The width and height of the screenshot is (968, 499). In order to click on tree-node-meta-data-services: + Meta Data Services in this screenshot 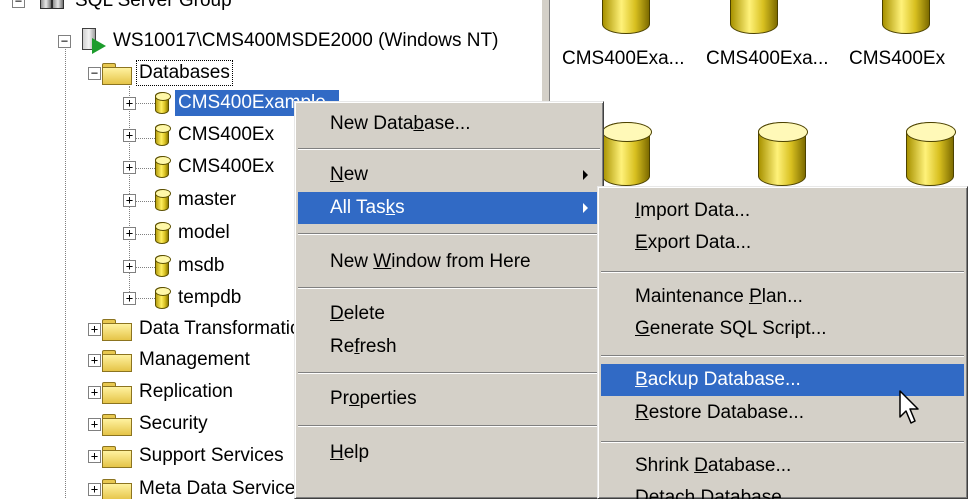, I will do `click(198, 486)`.